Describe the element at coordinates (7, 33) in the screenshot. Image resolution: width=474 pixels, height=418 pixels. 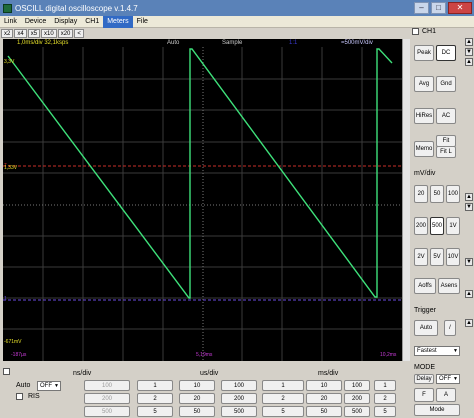
I see `zoom-x2-button: x2` at that location.